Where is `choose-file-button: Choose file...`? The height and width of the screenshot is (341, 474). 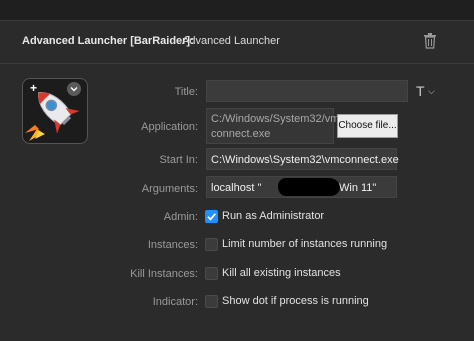
choose-file-button: Choose file... is located at coordinates (367, 126).